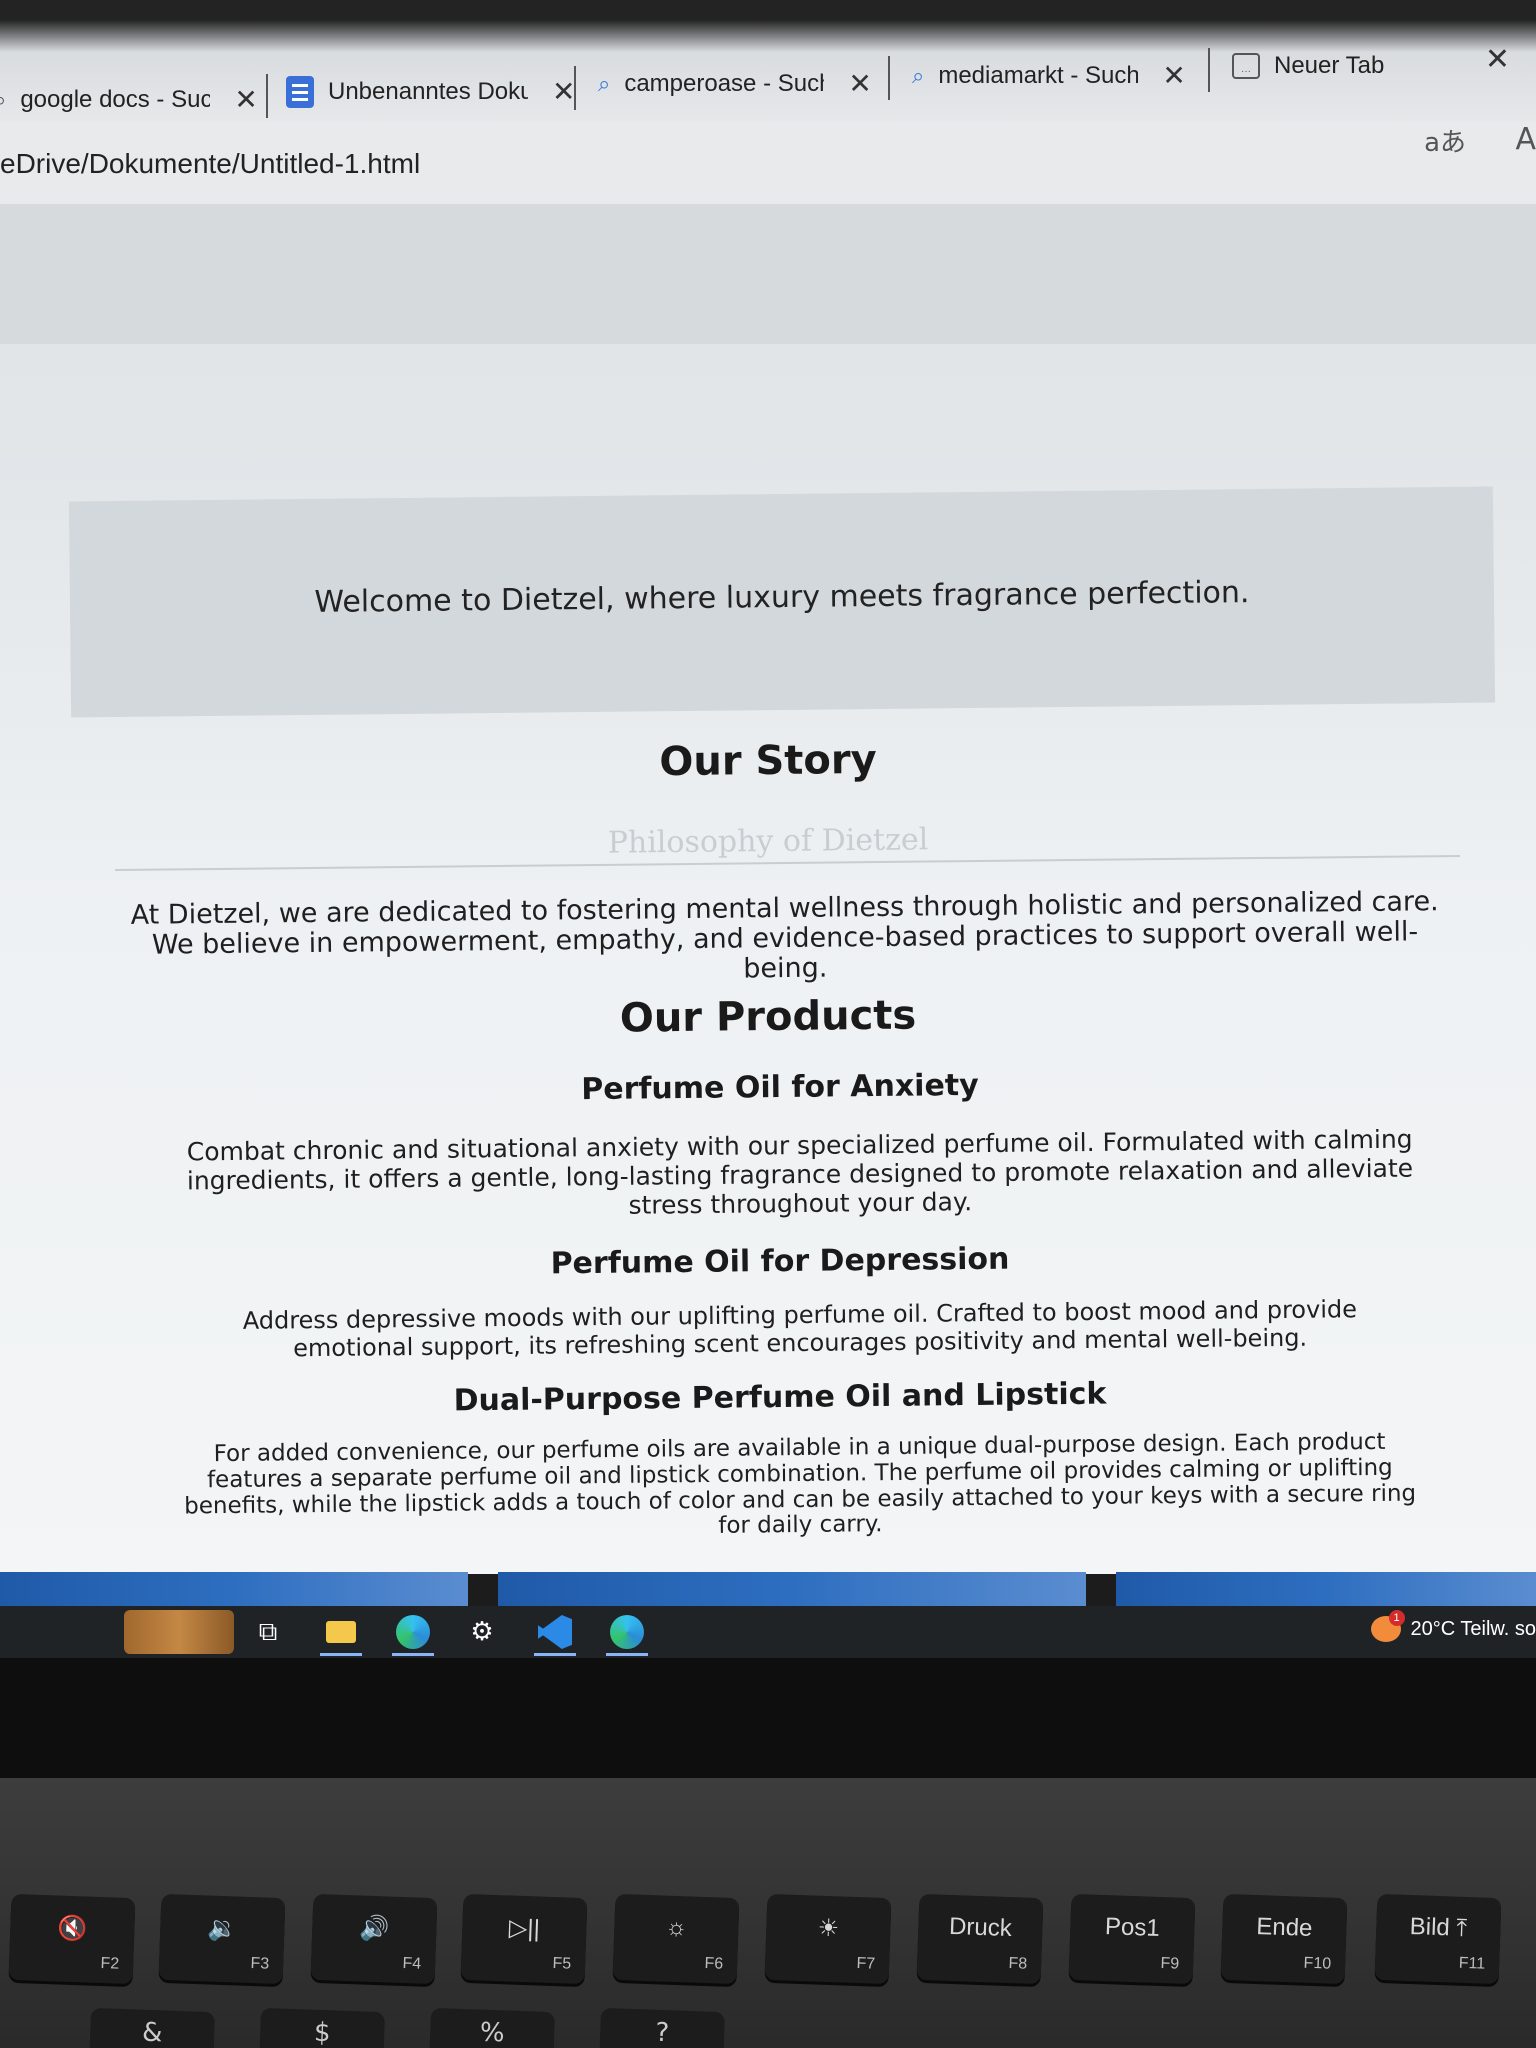  Describe the element at coordinates (768, 163) in the screenshot. I see `address-bar: eDrive/Dokumente/Untitled-1.html aあ A` at that location.